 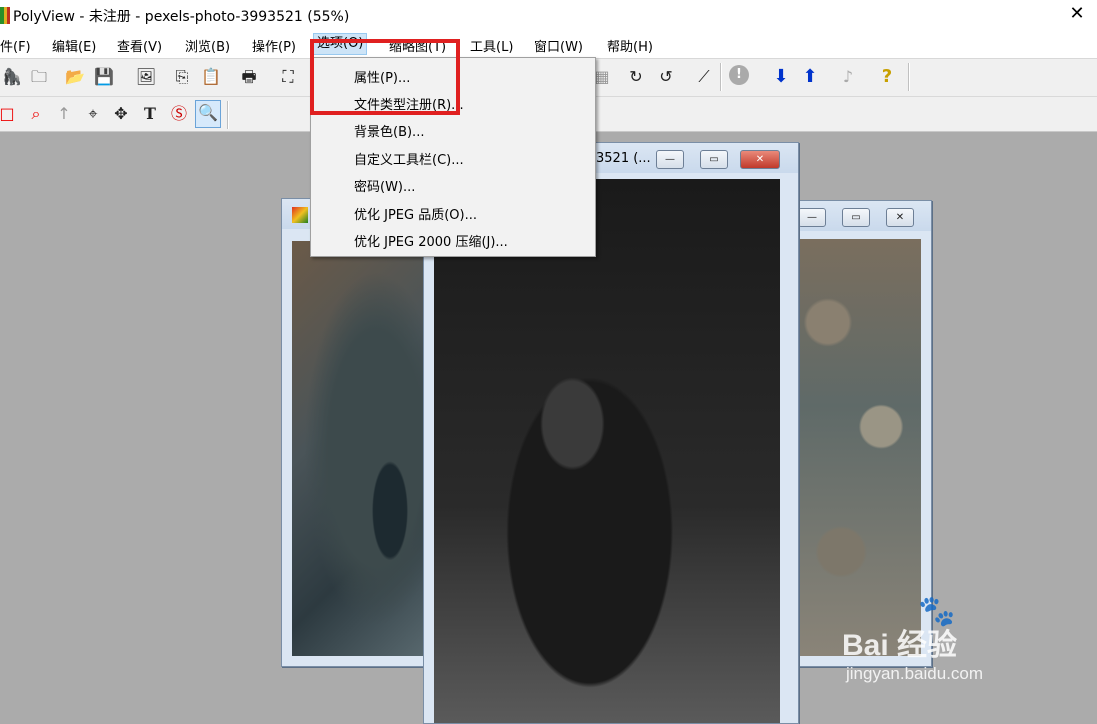 What do you see at coordinates (636, 77) in the screenshot?
I see `rotate-right-icon: ↻` at bounding box center [636, 77].